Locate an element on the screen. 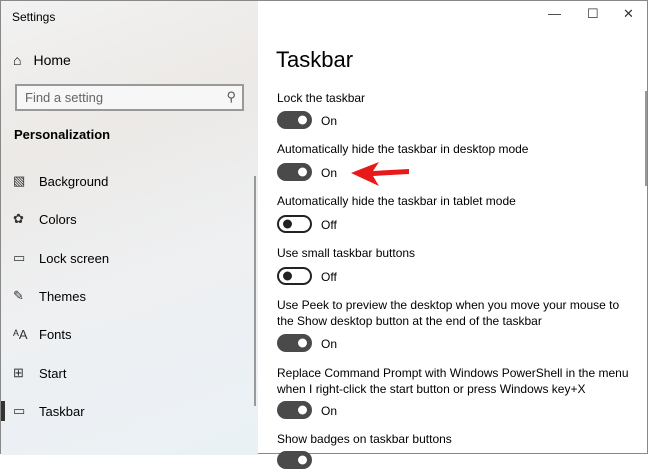  start-icon: ⊞ is located at coordinates (18, 372).